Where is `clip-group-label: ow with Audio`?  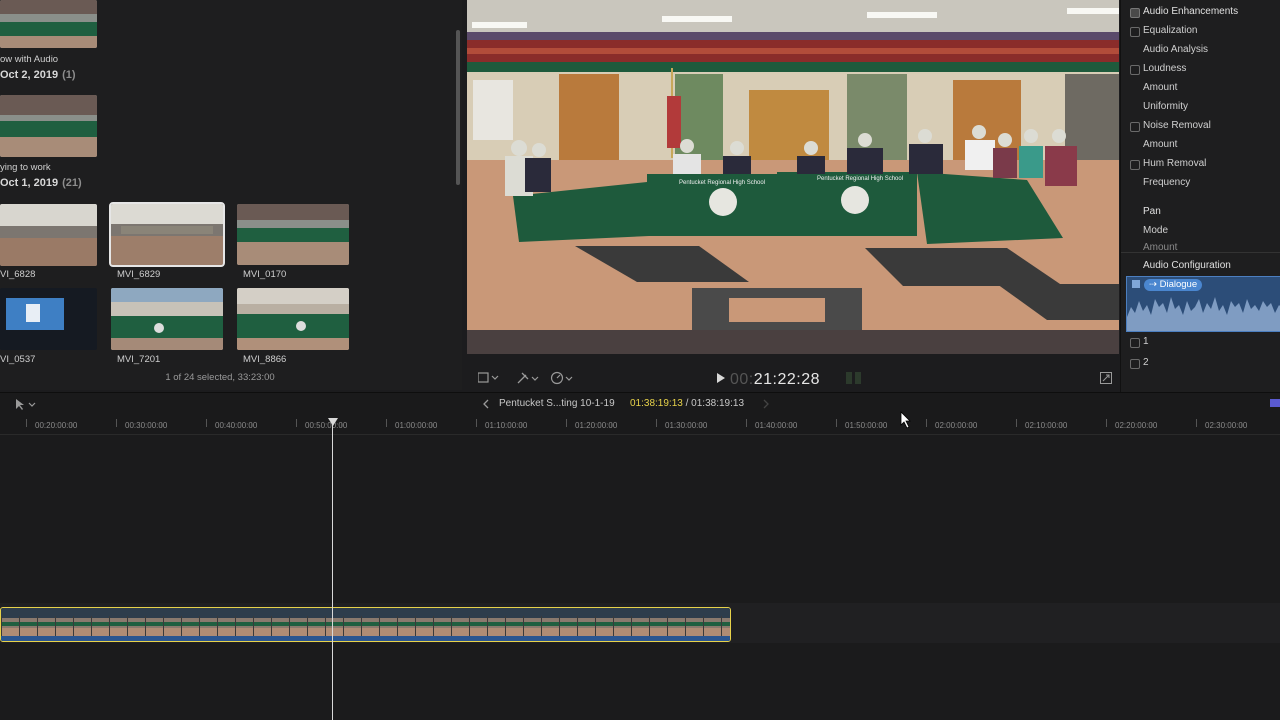 clip-group-label: ow with Audio is located at coordinates (29, 59).